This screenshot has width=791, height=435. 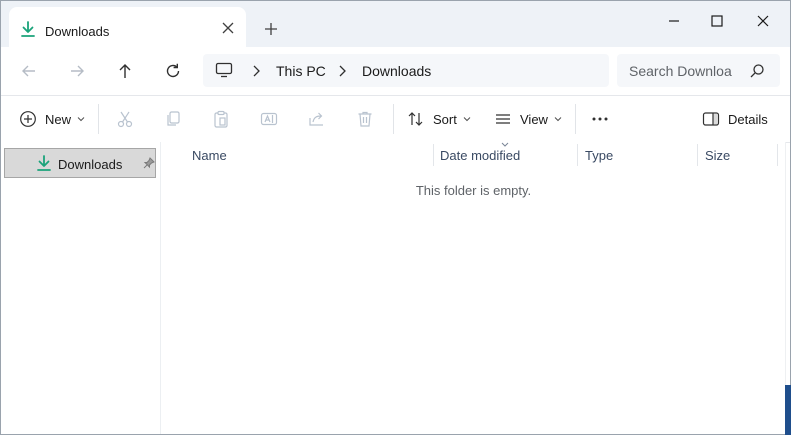 What do you see at coordinates (711, 119) in the screenshot?
I see `details-pane-icon` at bounding box center [711, 119].